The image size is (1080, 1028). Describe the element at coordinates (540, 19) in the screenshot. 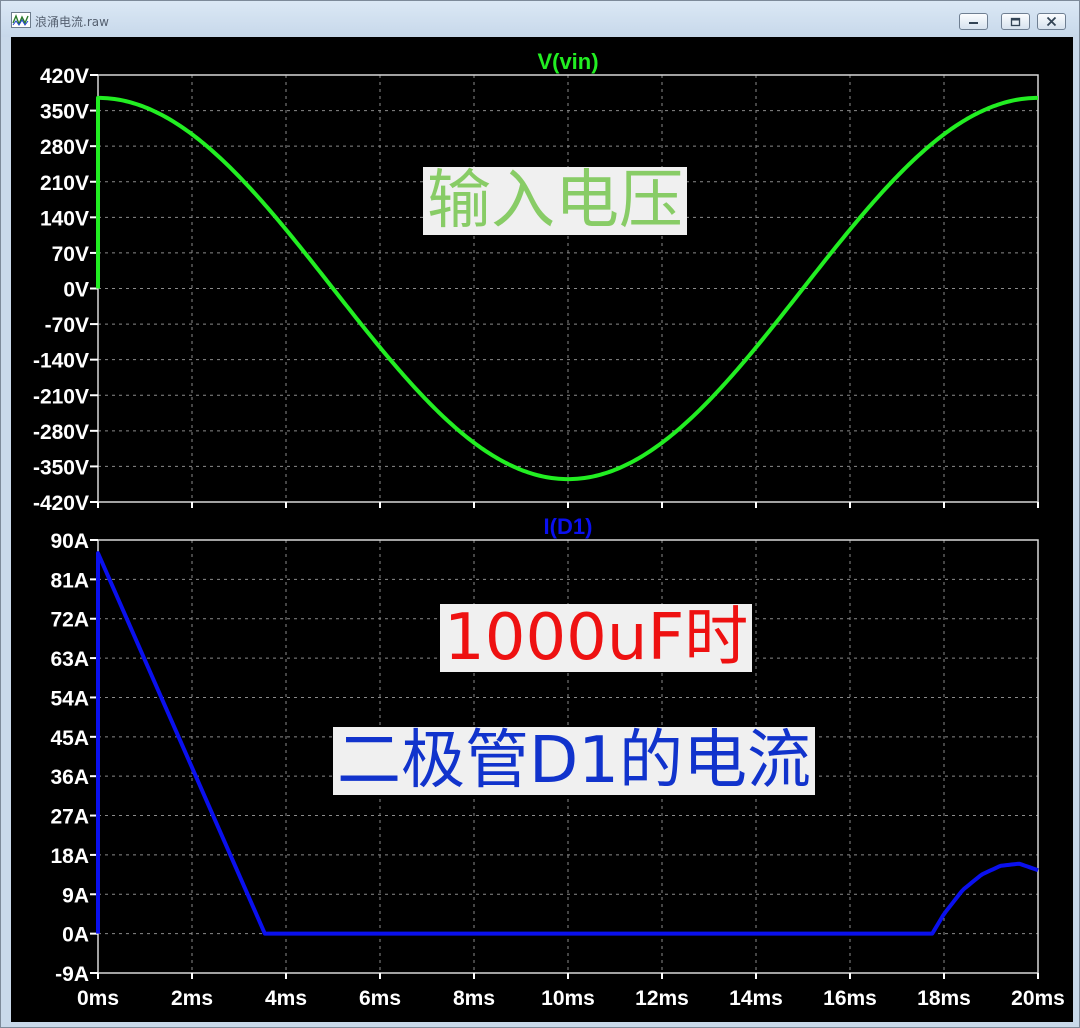

I see `title-bar: 浪涌电流.raw` at that location.